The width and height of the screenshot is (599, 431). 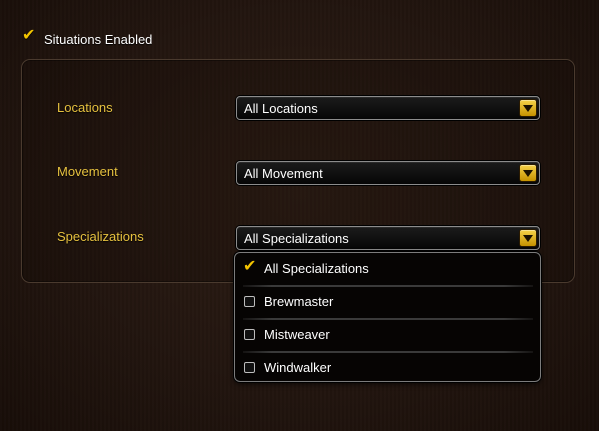 What do you see at coordinates (387, 368) in the screenshot?
I see `menu-item-windwalker: Windwalker` at bounding box center [387, 368].